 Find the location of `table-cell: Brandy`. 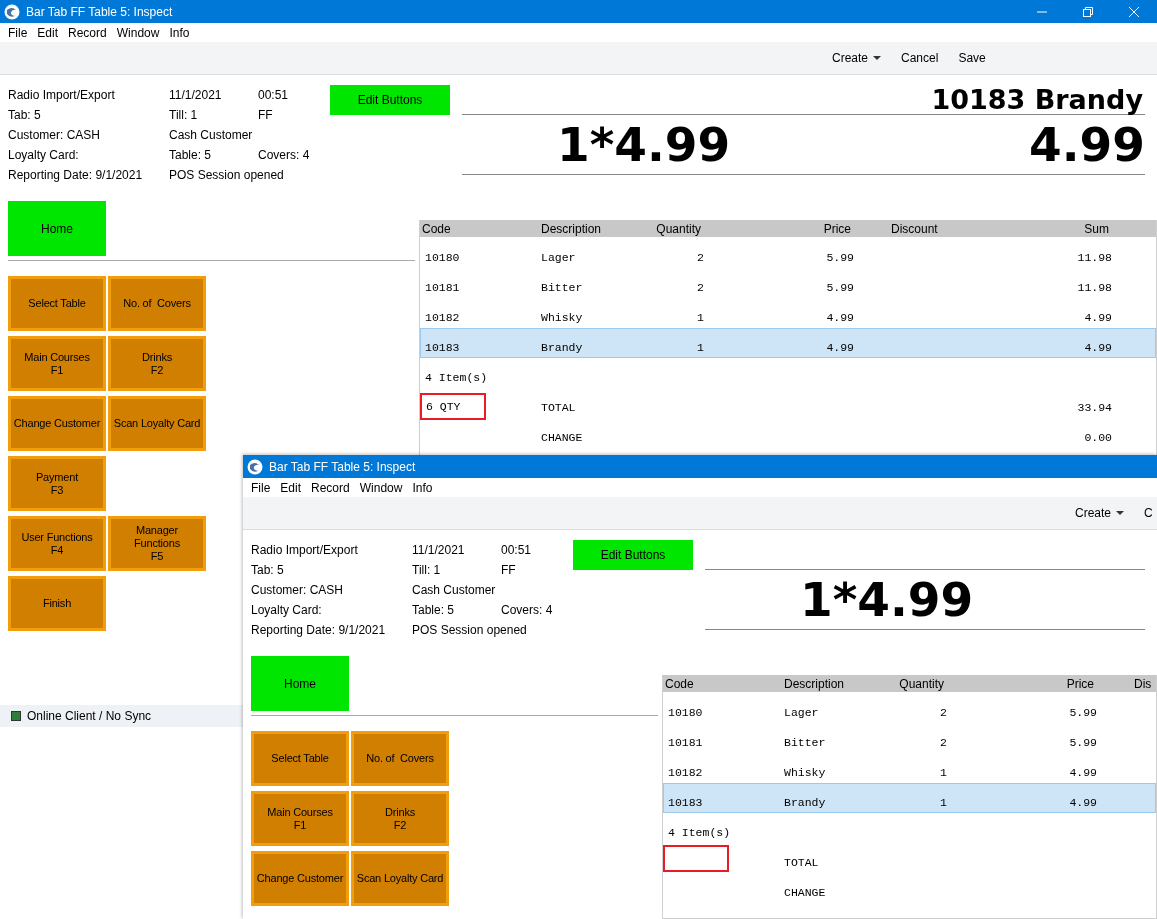

table-cell: Brandy is located at coordinates (805, 802).